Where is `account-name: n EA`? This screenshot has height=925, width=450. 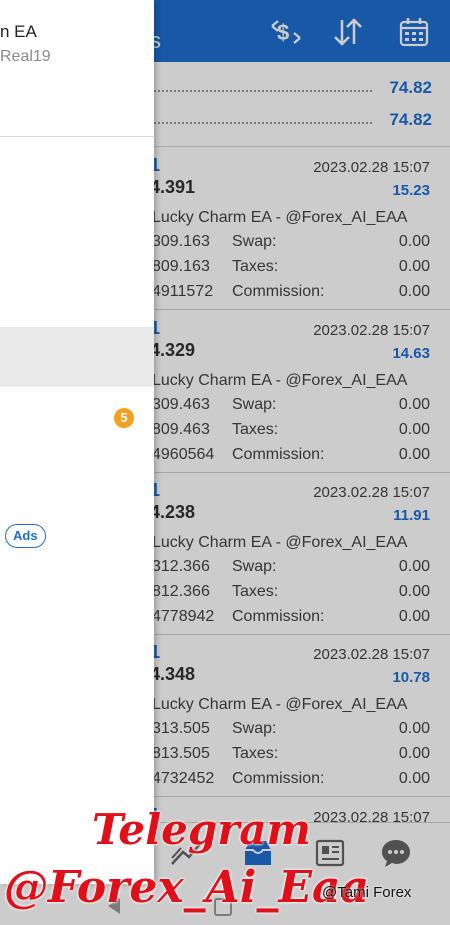 account-name: n EA is located at coordinates (18, 31).